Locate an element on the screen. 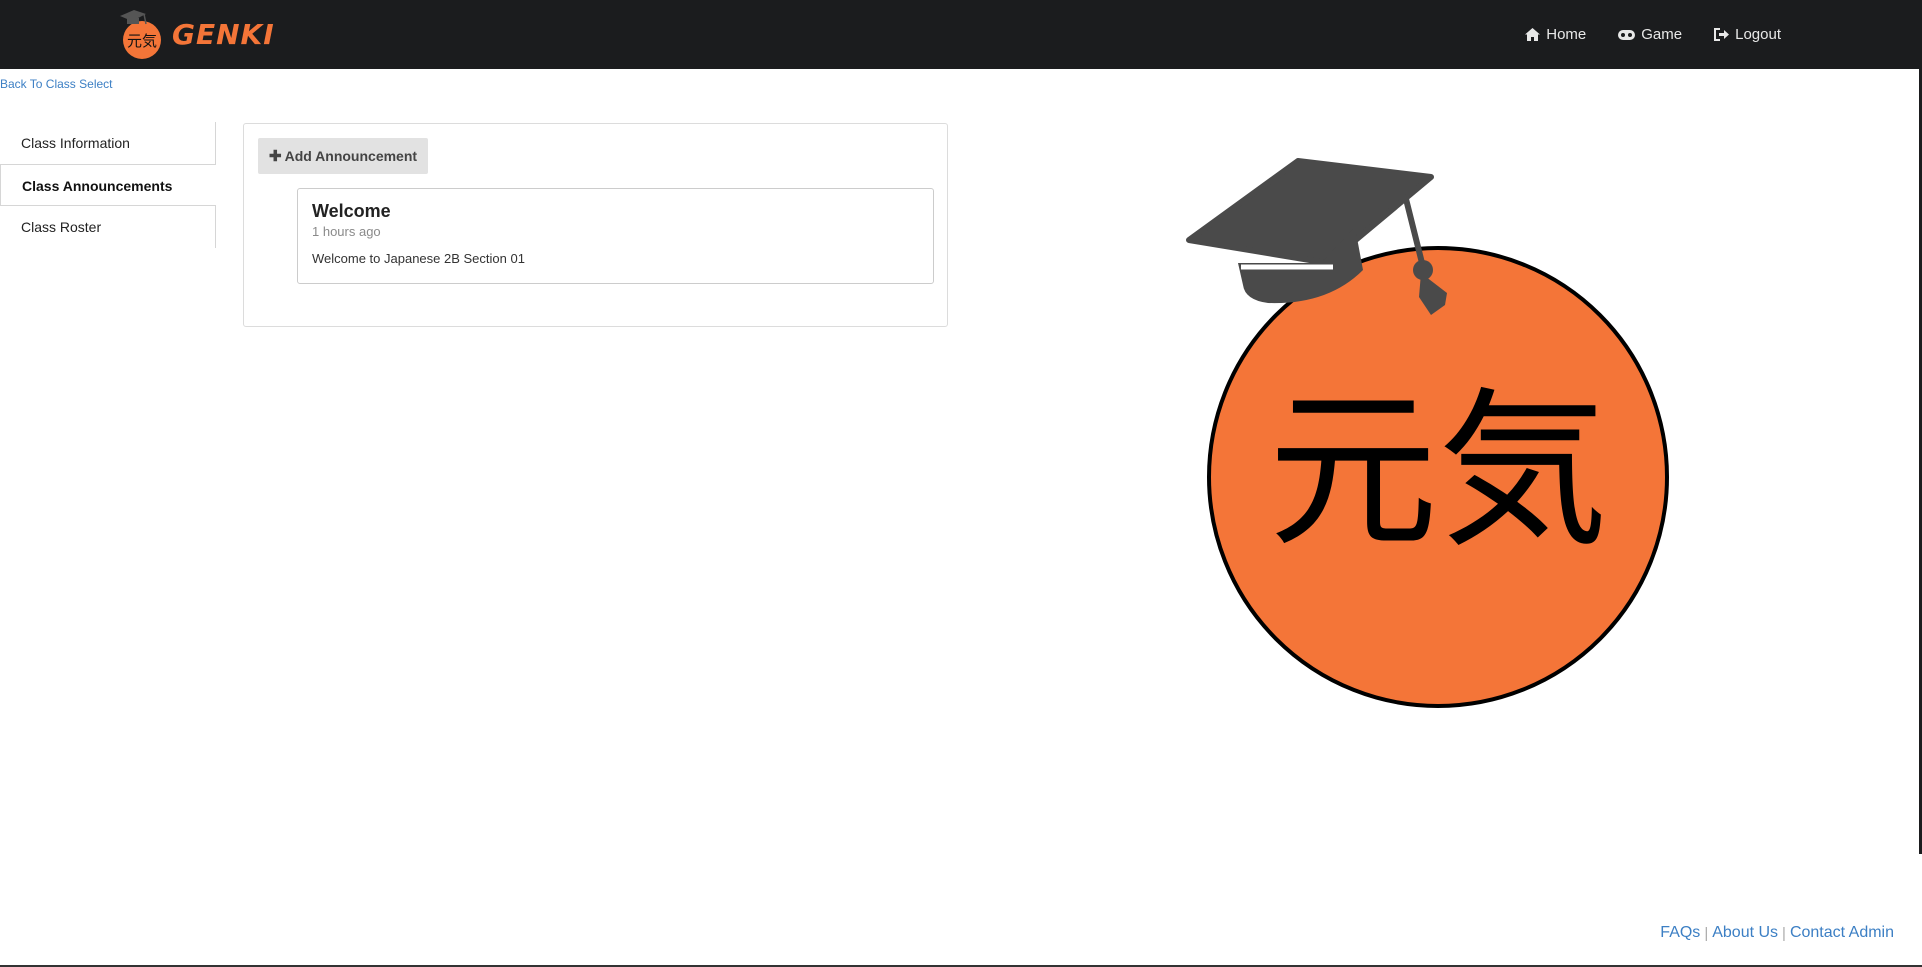  announcement-title: Welcome is located at coordinates (351, 211).